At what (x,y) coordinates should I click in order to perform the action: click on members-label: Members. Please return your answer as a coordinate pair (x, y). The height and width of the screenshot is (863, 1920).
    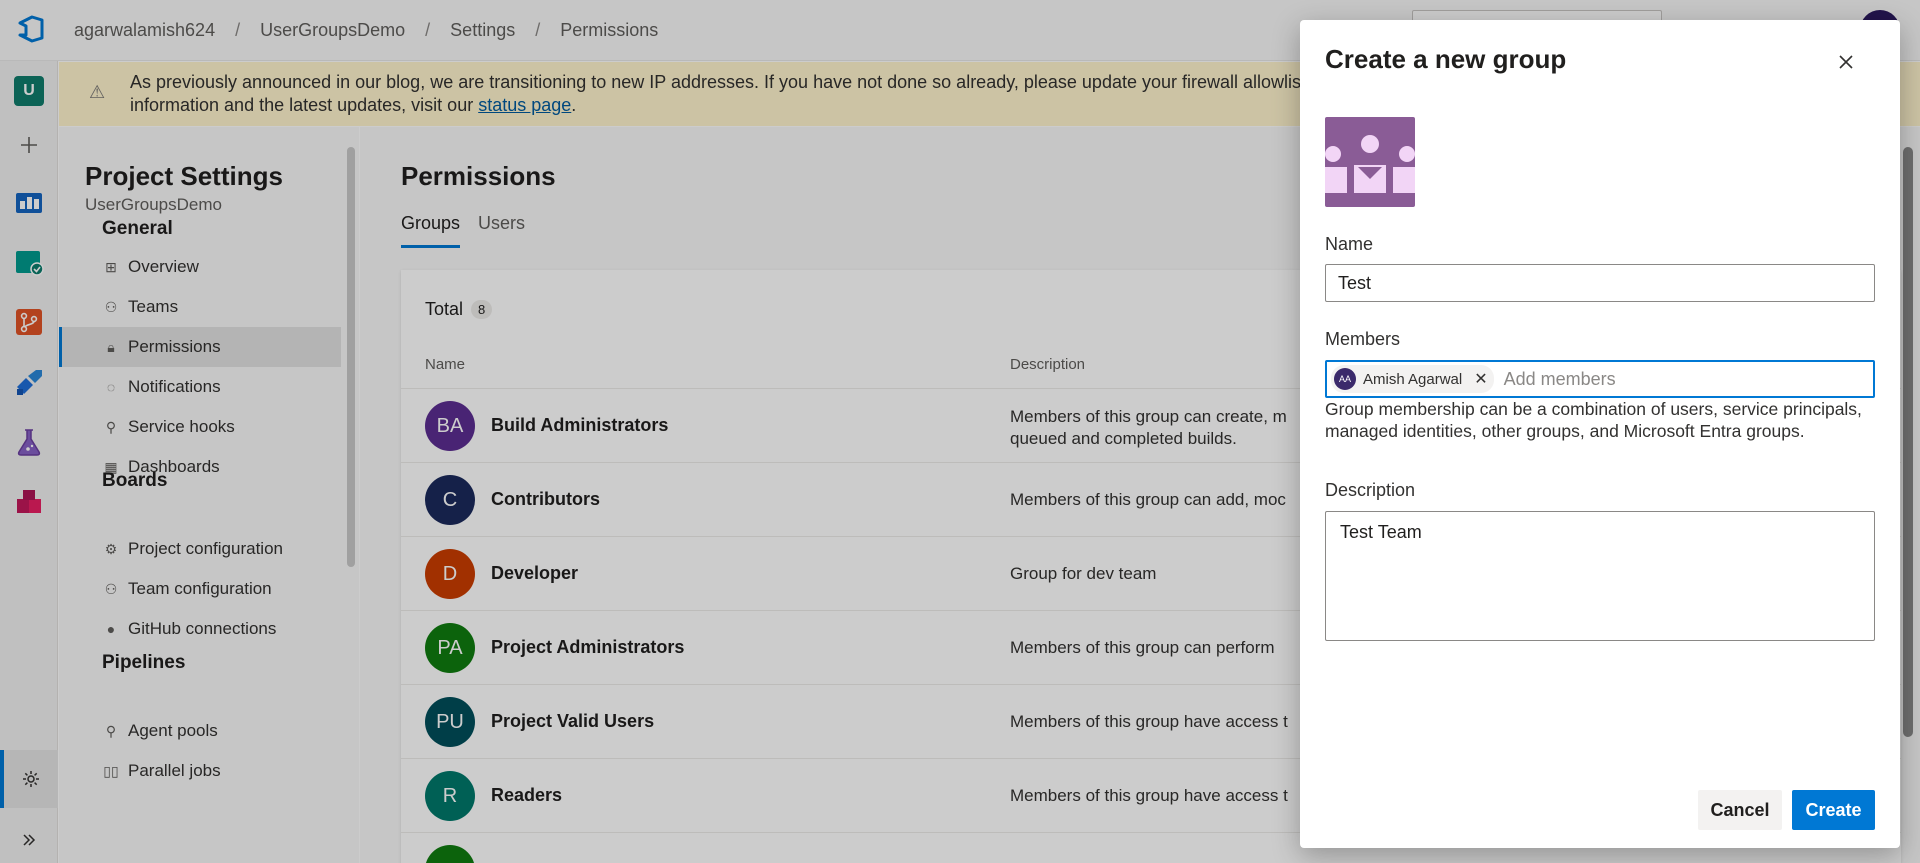
    Looking at the image, I should click on (1363, 339).